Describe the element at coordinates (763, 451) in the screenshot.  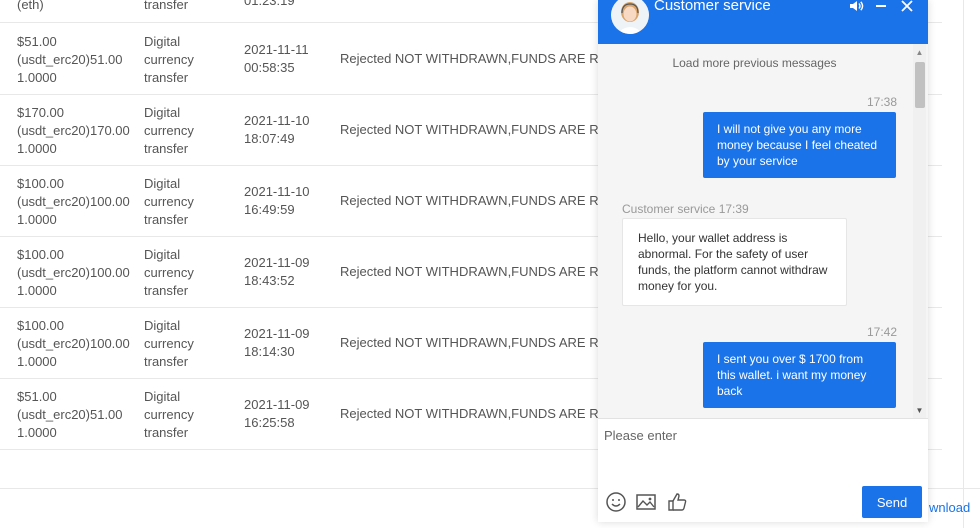
I see `message-input` at that location.